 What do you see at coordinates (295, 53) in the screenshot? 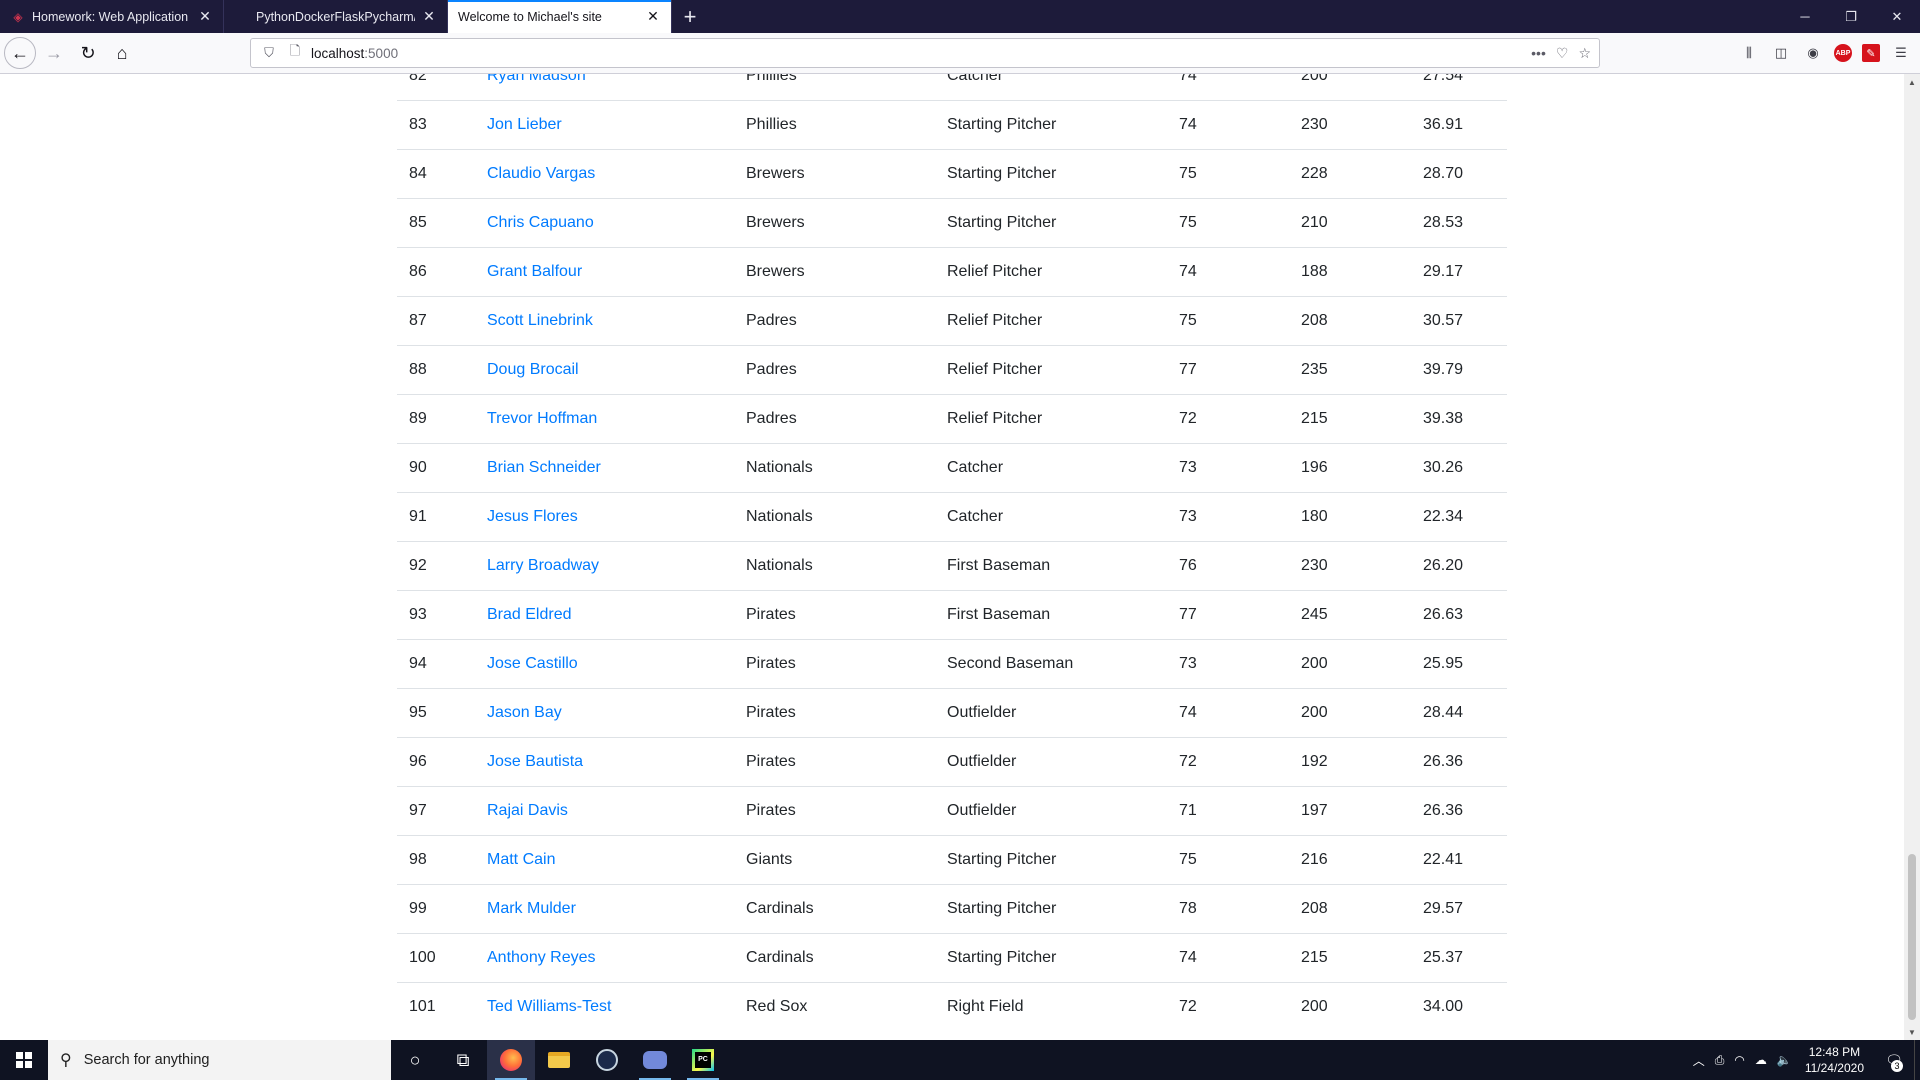
I see `page-info-icon: 🗋` at bounding box center [295, 53].